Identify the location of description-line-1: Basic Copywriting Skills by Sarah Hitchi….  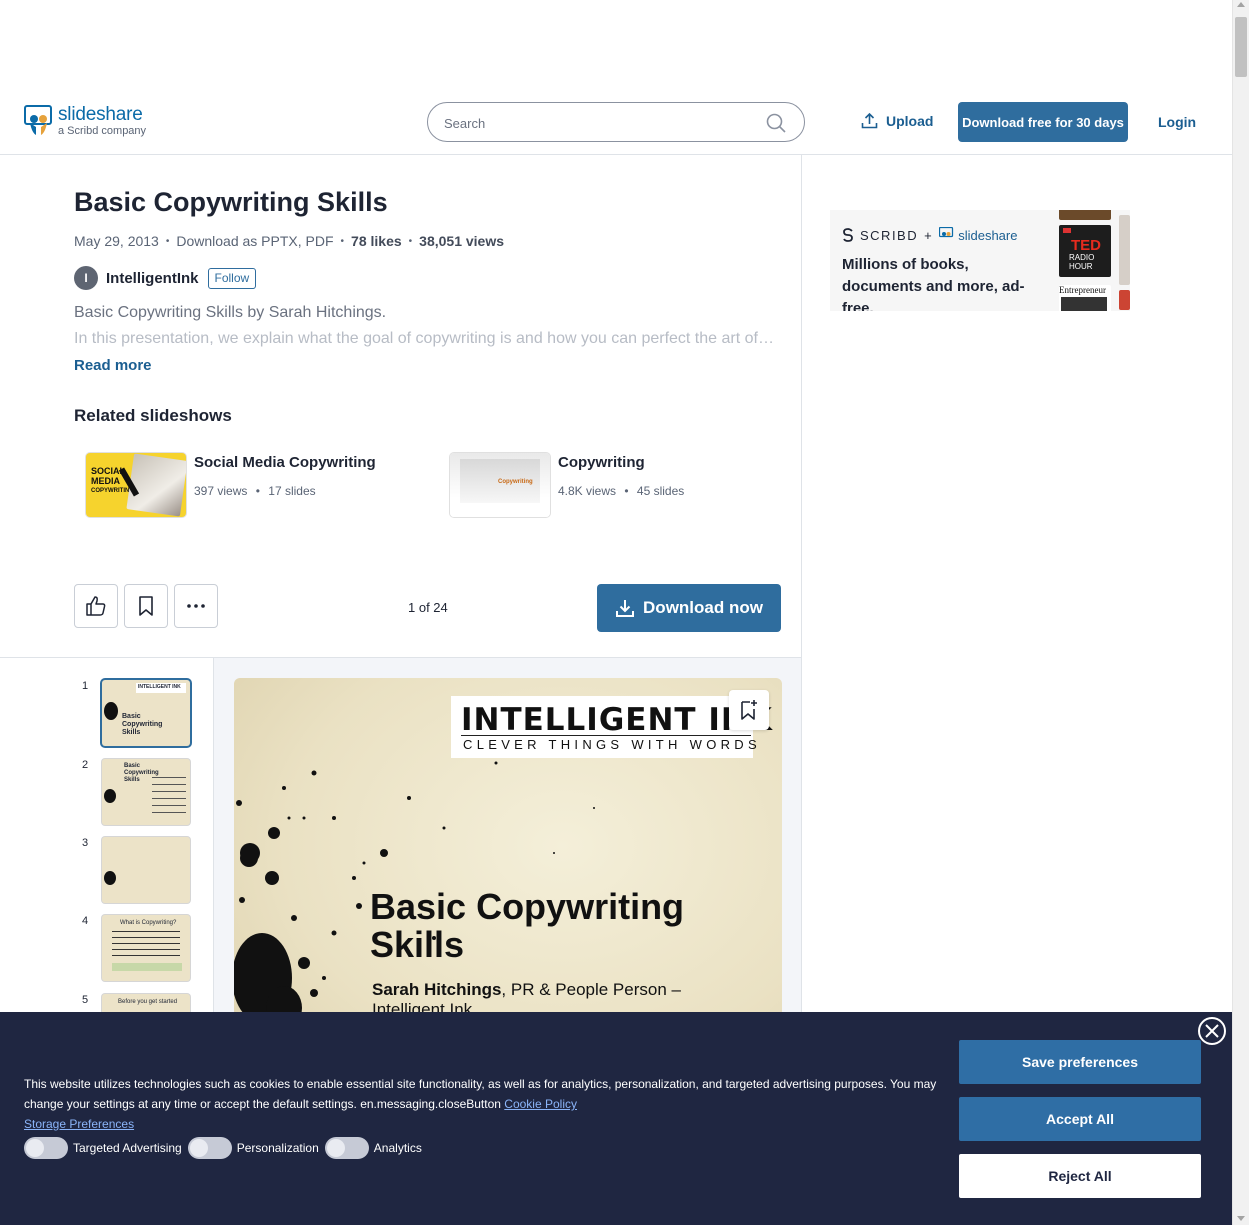
(230, 312).